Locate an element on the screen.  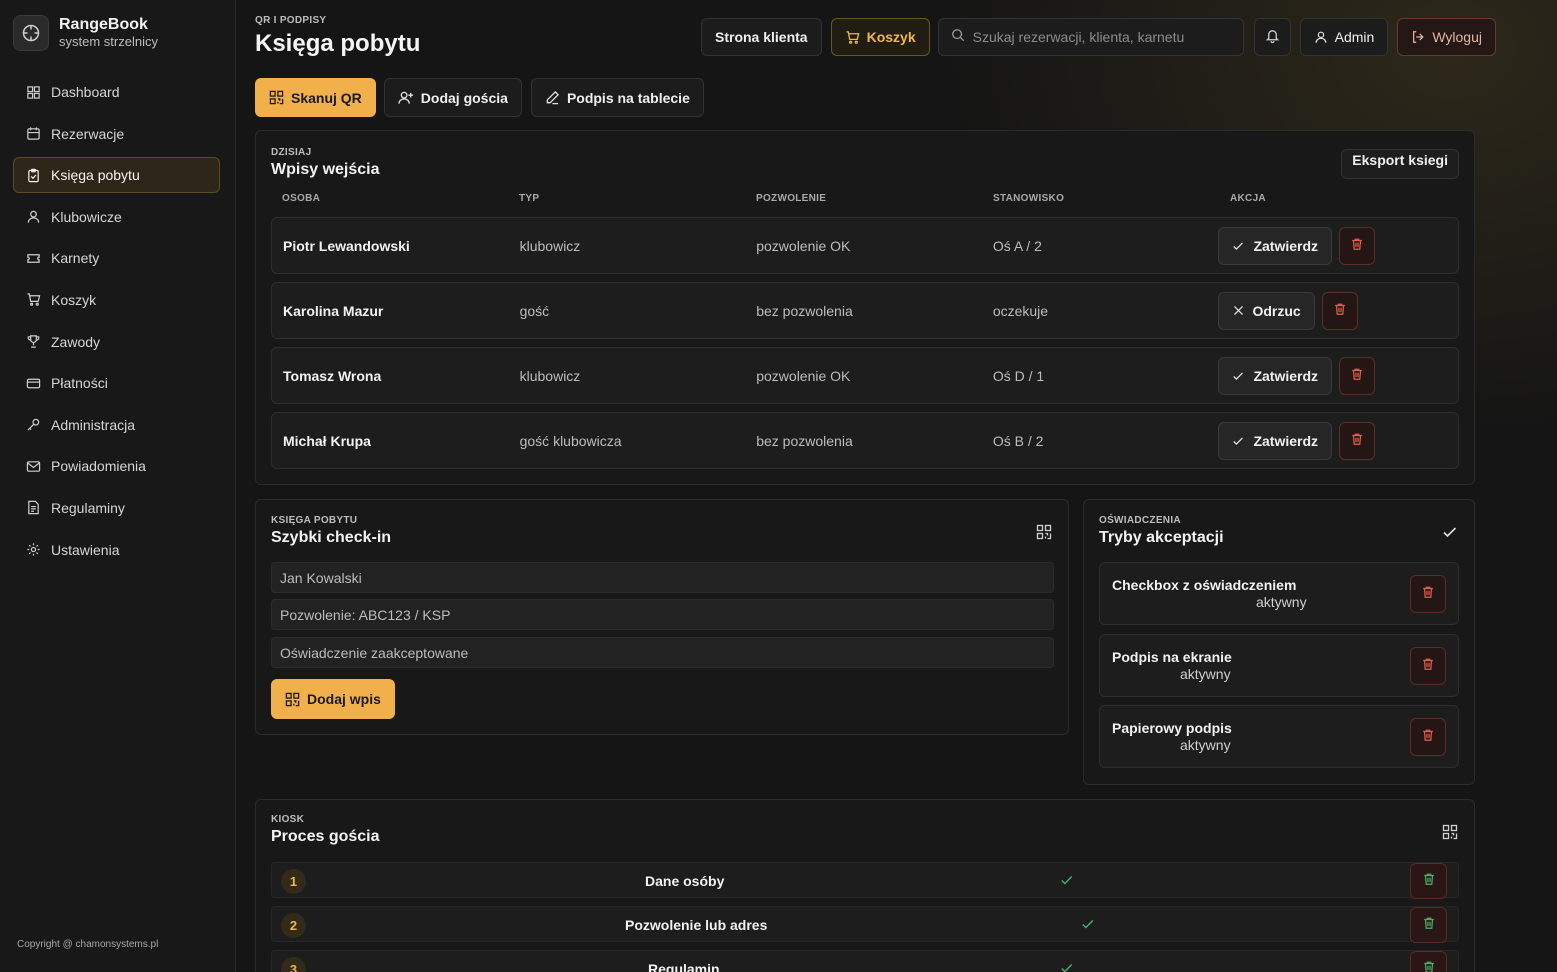
sidebar-item-rezerwacje: Rezerwacje is located at coordinates (116, 134).